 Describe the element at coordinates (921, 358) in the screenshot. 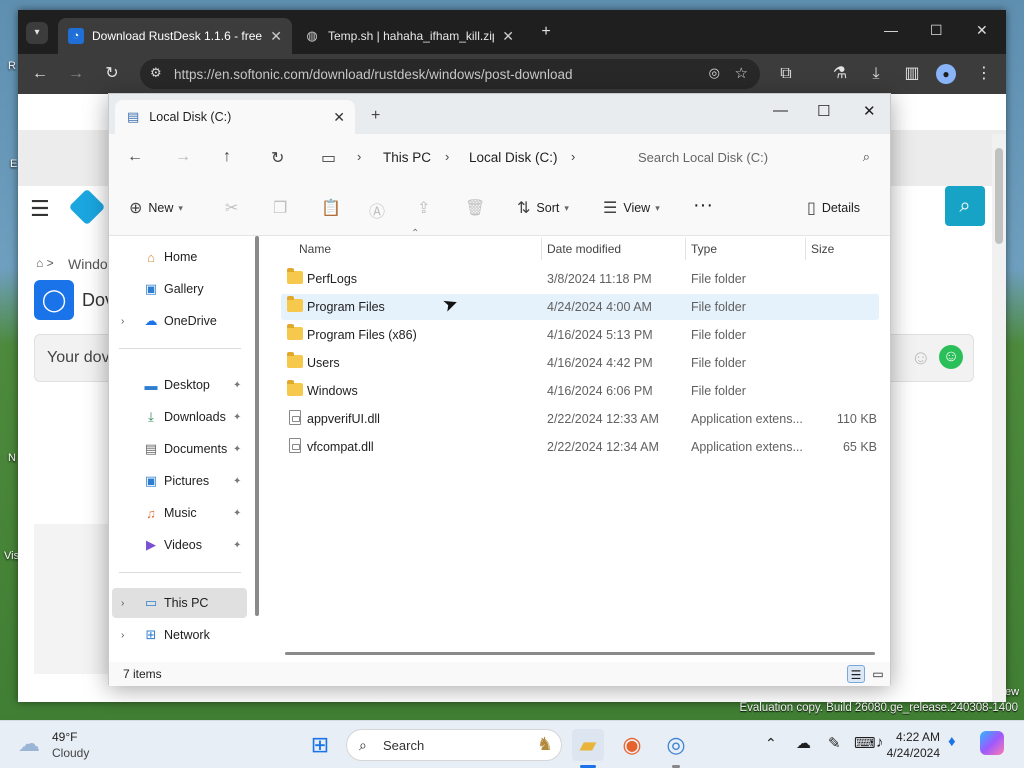

I see `neutral-face-icon: ☺` at that location.